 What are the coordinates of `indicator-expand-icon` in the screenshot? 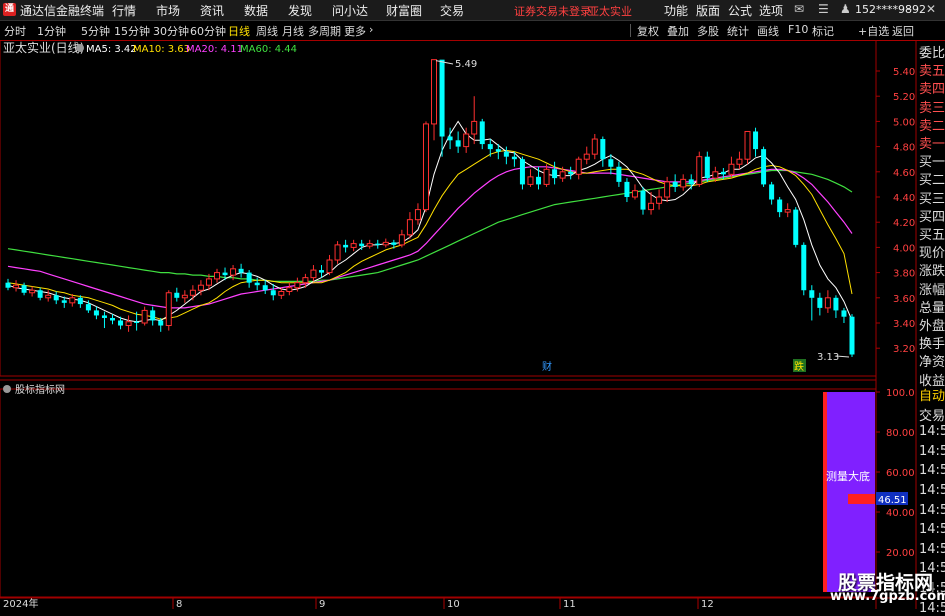 It's located at (7, 389).